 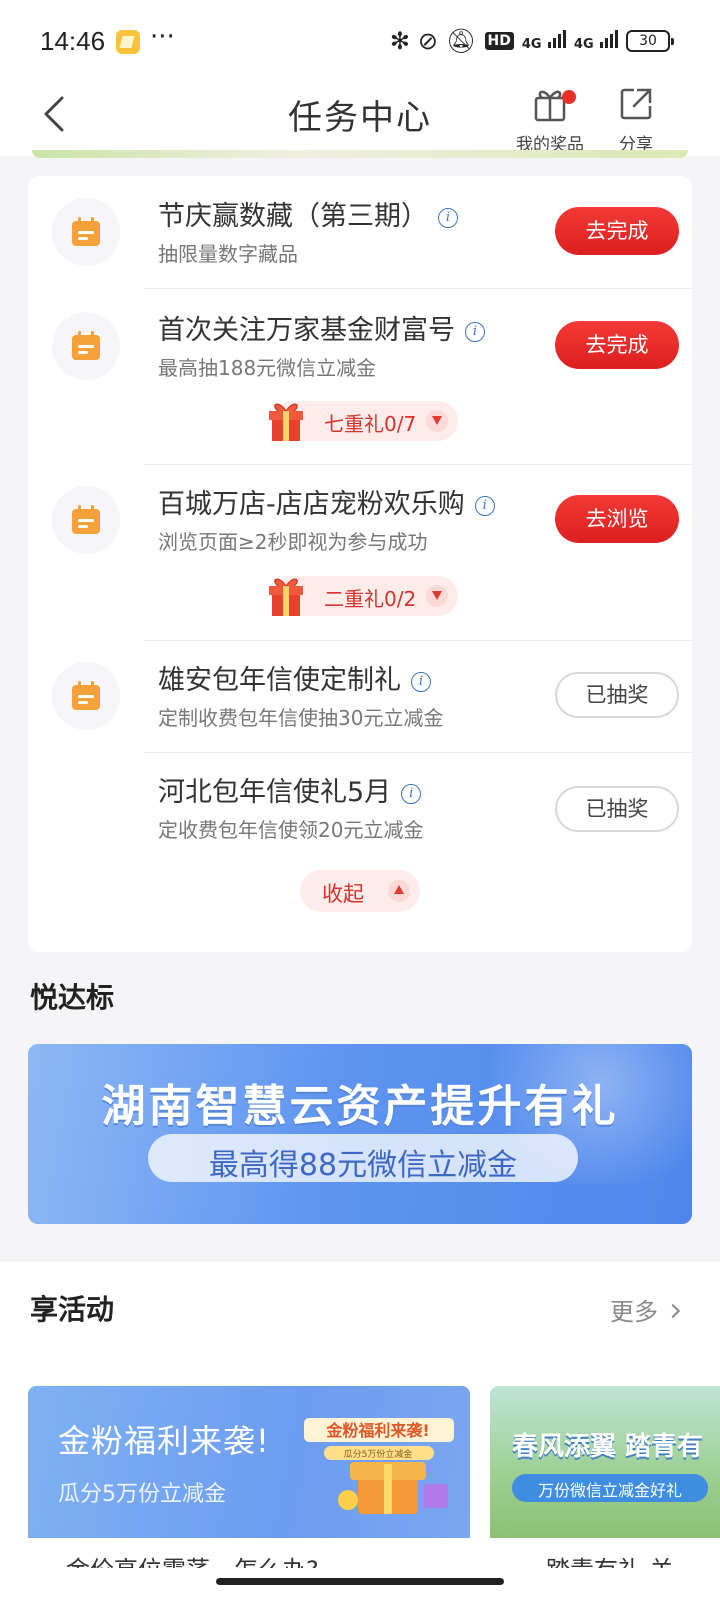 I want to click on hd-voice-icon: HD, so click(x=499, y=41).